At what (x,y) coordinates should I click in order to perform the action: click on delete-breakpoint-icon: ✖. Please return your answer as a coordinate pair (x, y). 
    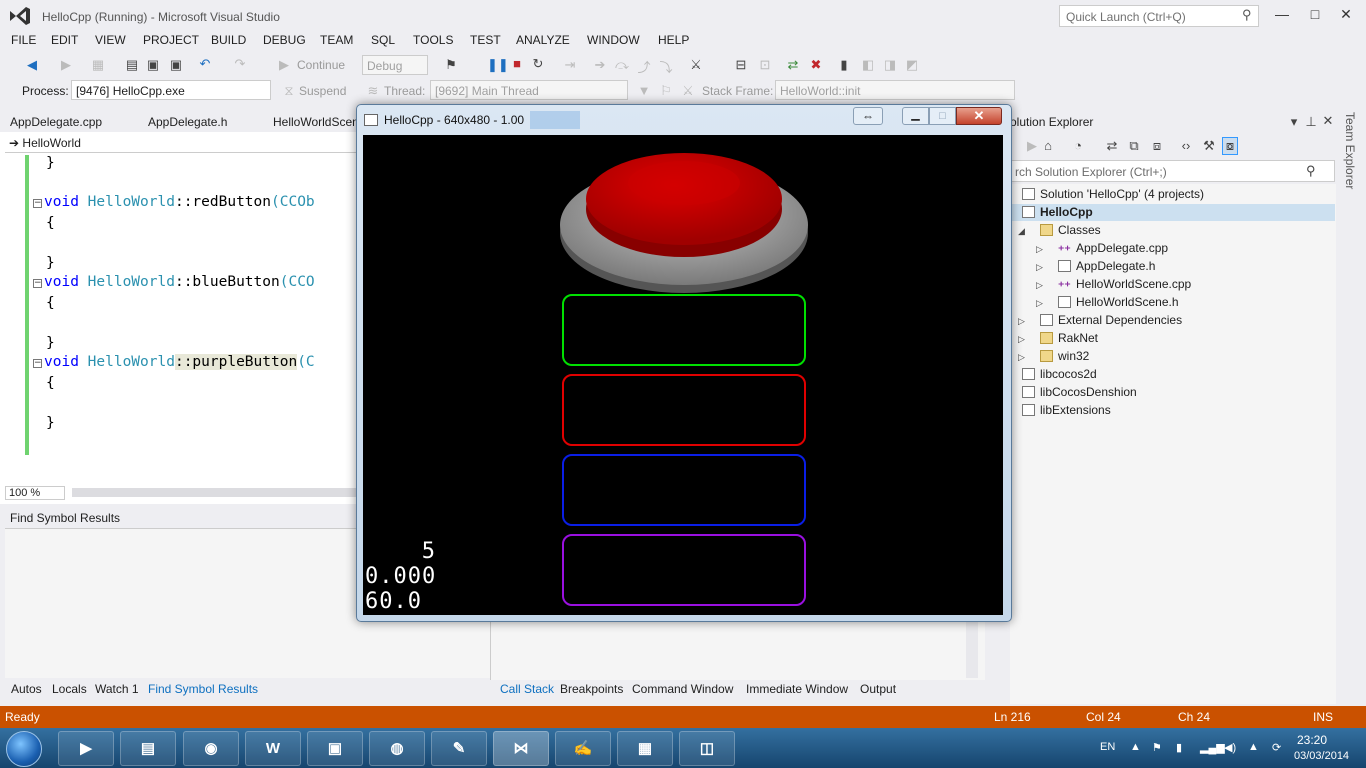
    Looking at the image, I should click on (816, 65).